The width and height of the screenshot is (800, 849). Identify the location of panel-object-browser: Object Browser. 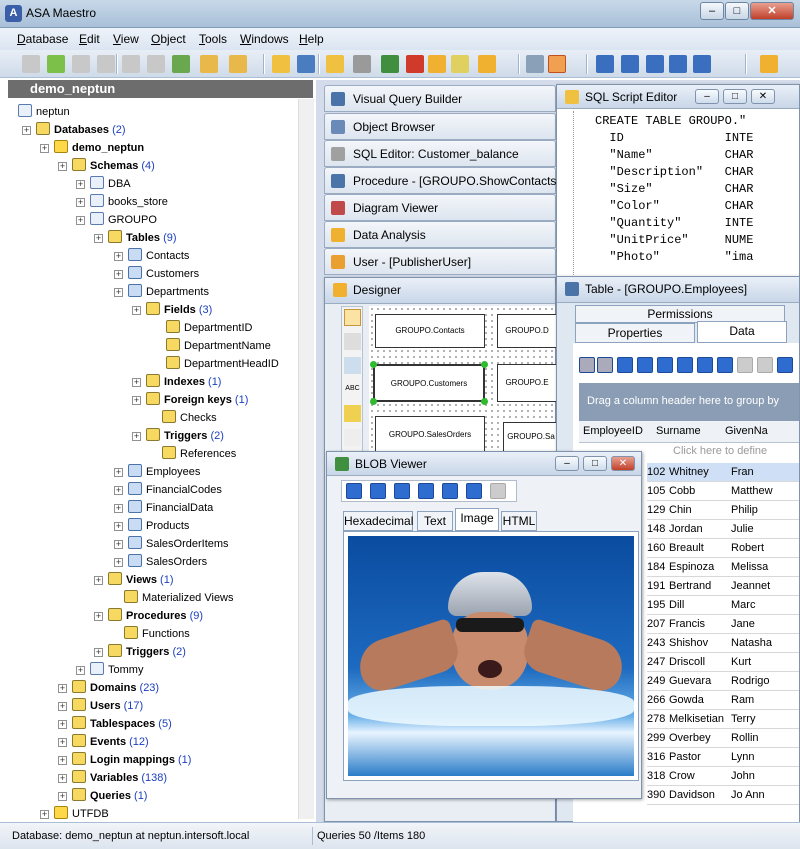
(440, 126).